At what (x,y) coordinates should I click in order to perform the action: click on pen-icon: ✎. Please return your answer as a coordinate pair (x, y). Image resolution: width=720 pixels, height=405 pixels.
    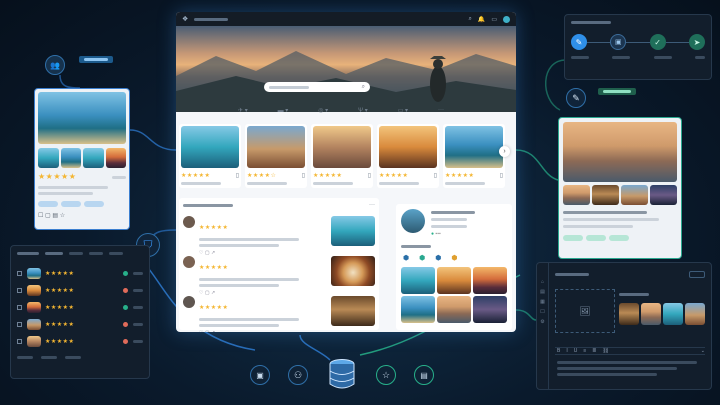
    Looking at the image, I should click on (579, 42).